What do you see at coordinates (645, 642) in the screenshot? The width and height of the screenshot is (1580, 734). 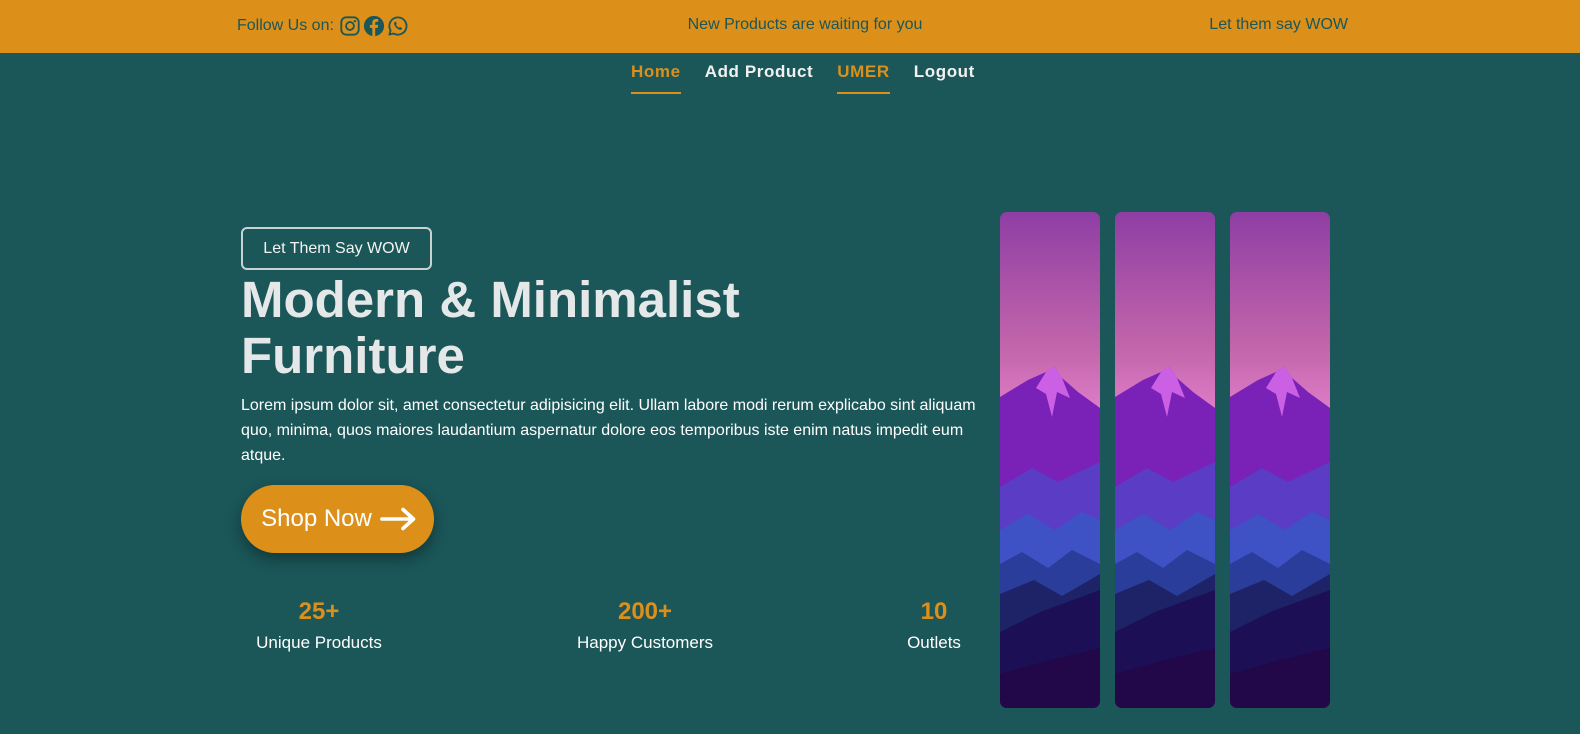 I see `stat-label: Happy Customers` at bounding box center [645, 642].